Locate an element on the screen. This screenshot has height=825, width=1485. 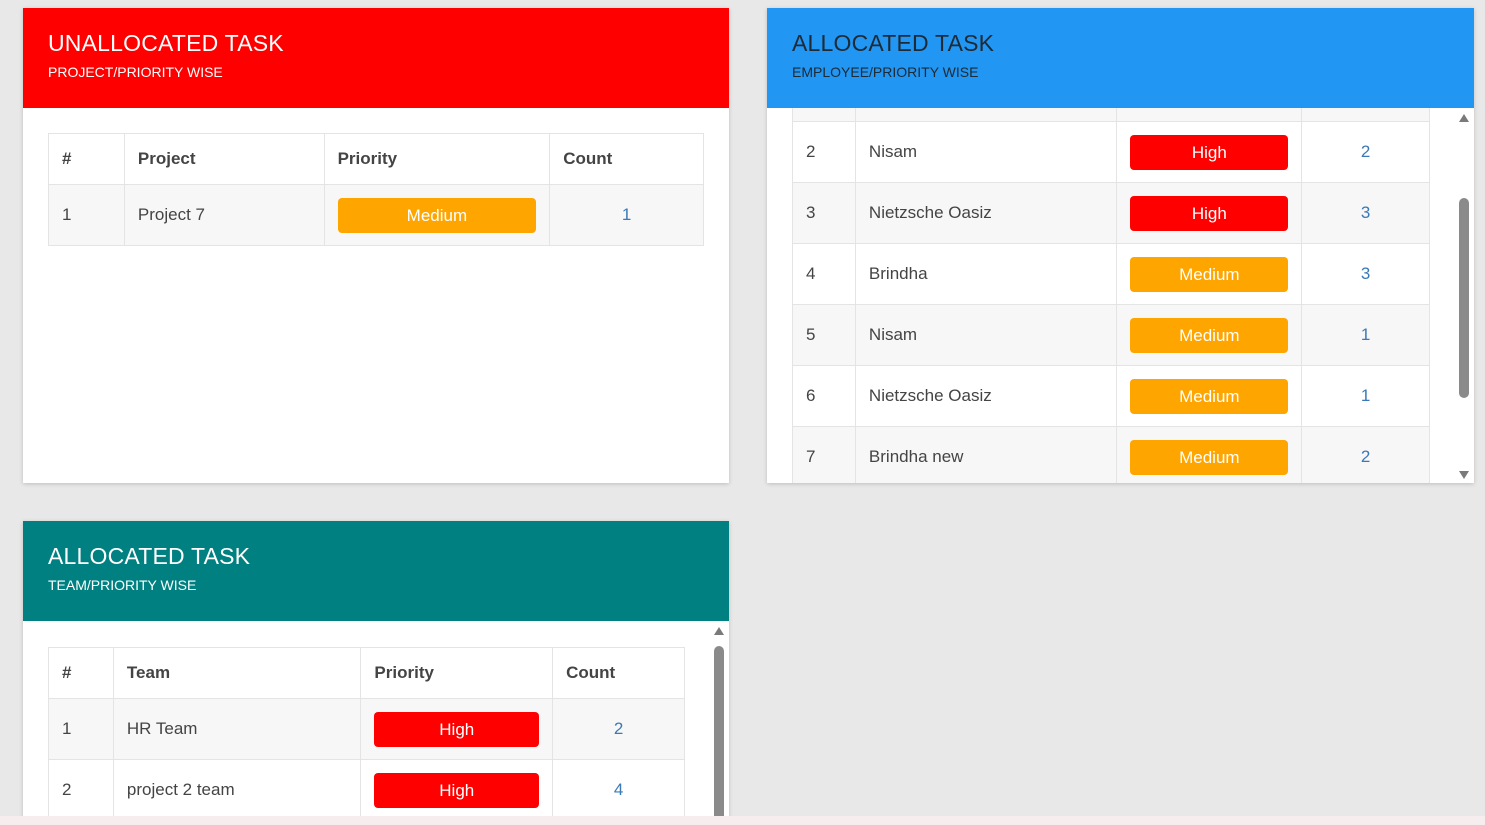
employee-name: Brindha is located at coordinates (986, 274).